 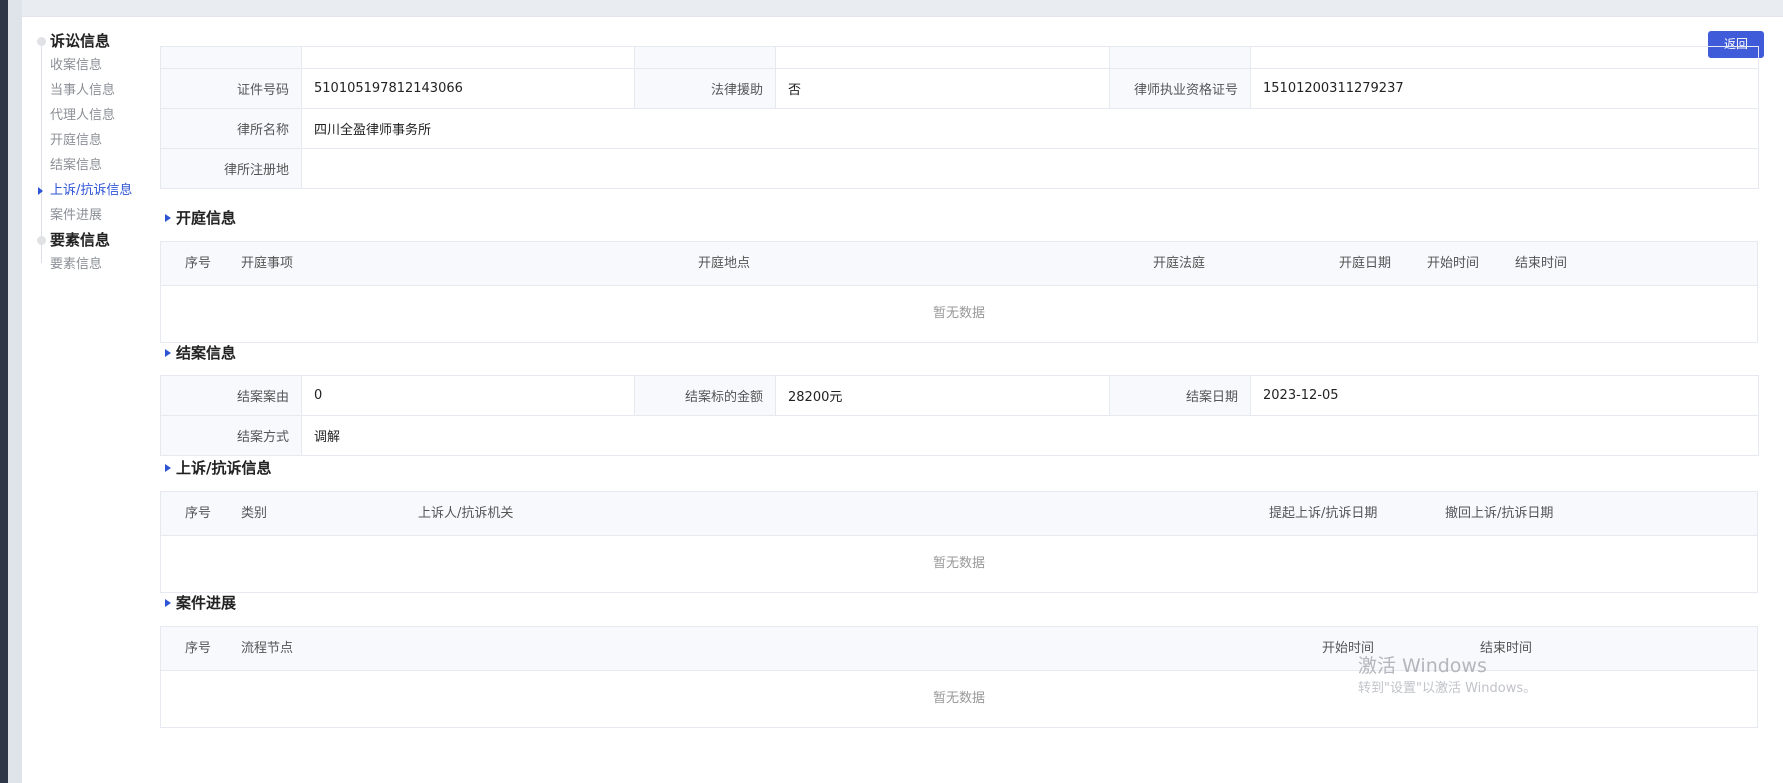 I want to click on firm-name-label: 律所名称, so click(x=231, y=128).